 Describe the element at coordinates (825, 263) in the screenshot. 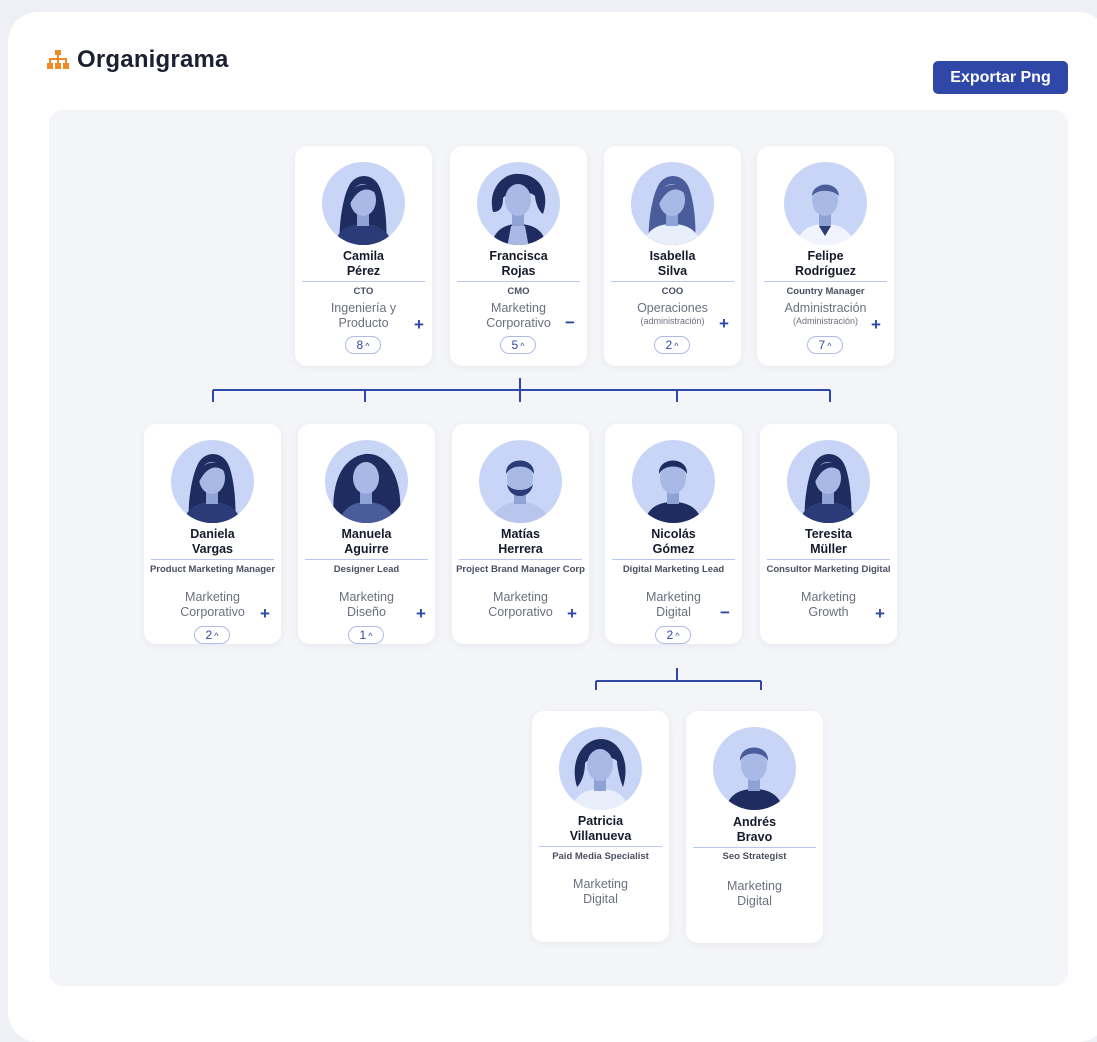

I see `employee-name: Felipe Rodríguez` at that location.